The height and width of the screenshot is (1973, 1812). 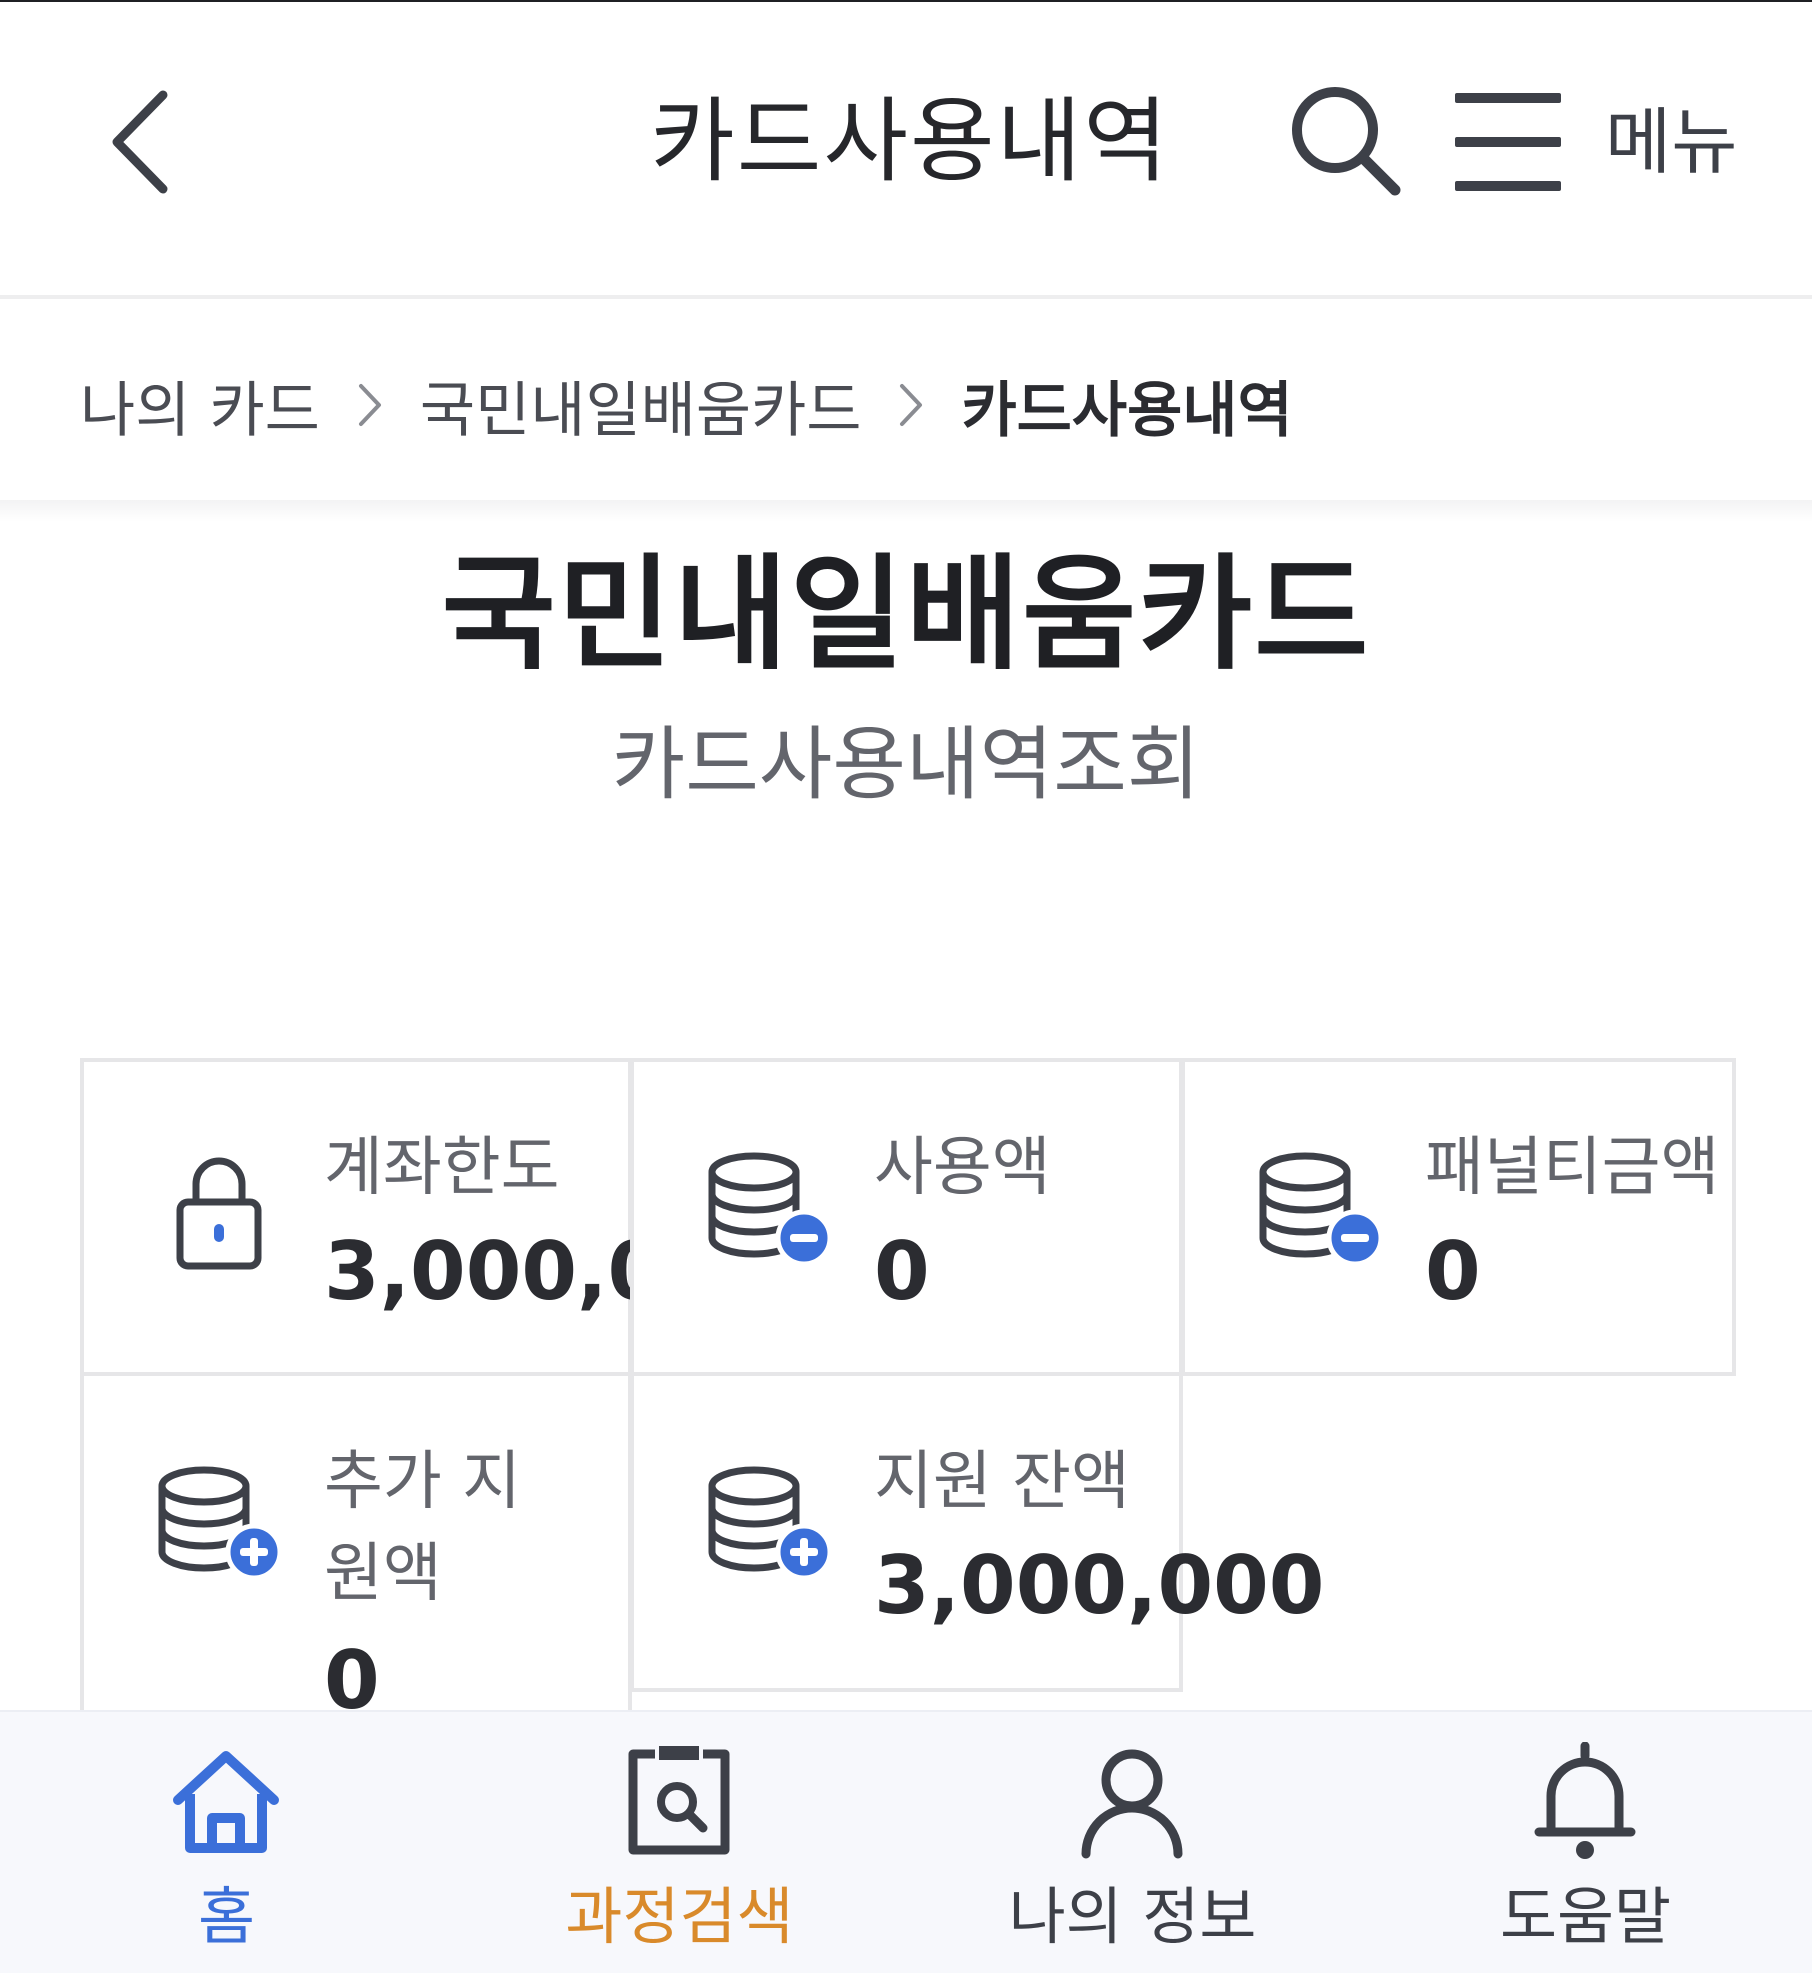 I want to click on search-icon, so click(x=1346, y=141).